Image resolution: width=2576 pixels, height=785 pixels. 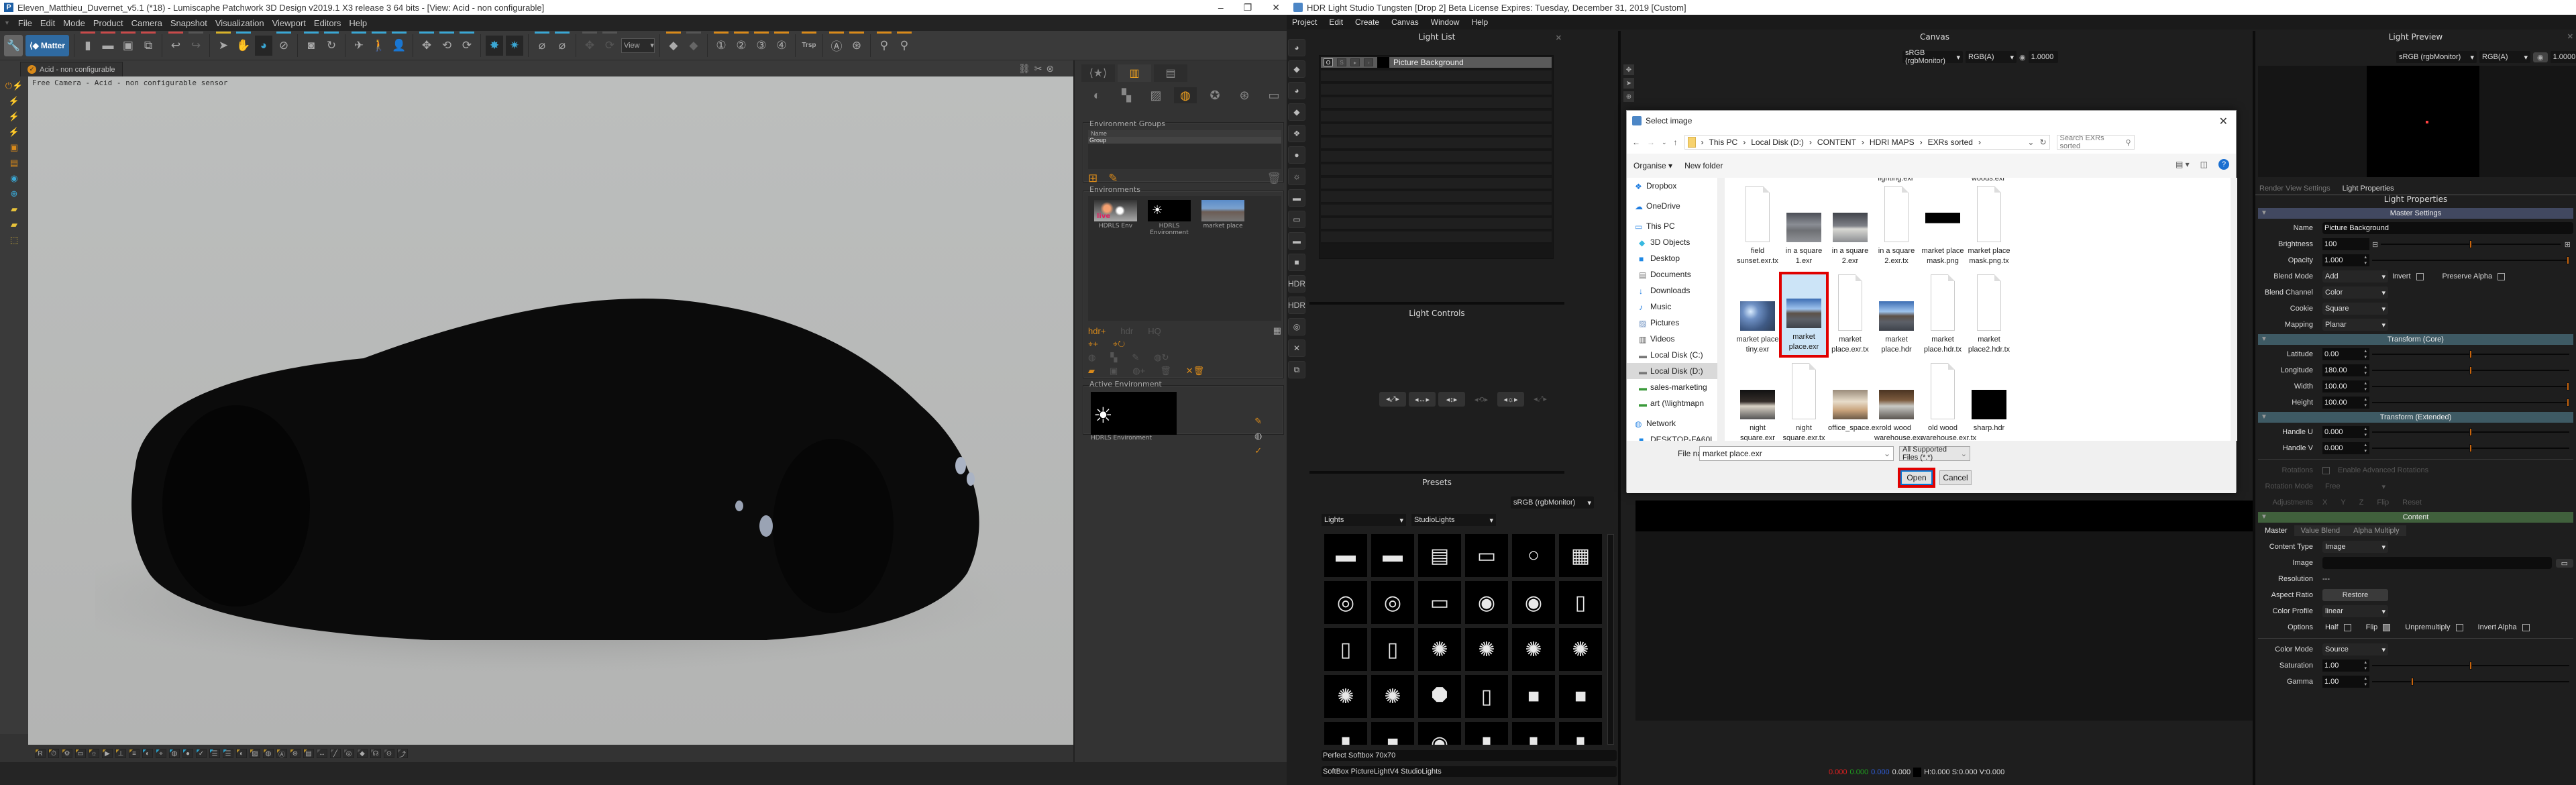 What do you see at coordinates (40, 753) in the screenshot?
I see `render-icon: R` at bounding box center [40, 753].